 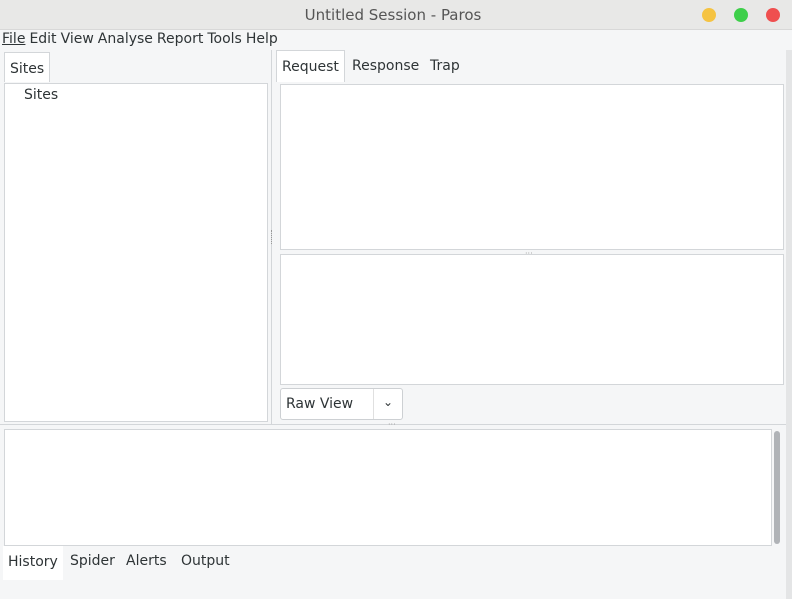 What do you see at coordinates (13, 39) in the screenshot?
I see `menu-file: File` at bounding box center [13, 39].